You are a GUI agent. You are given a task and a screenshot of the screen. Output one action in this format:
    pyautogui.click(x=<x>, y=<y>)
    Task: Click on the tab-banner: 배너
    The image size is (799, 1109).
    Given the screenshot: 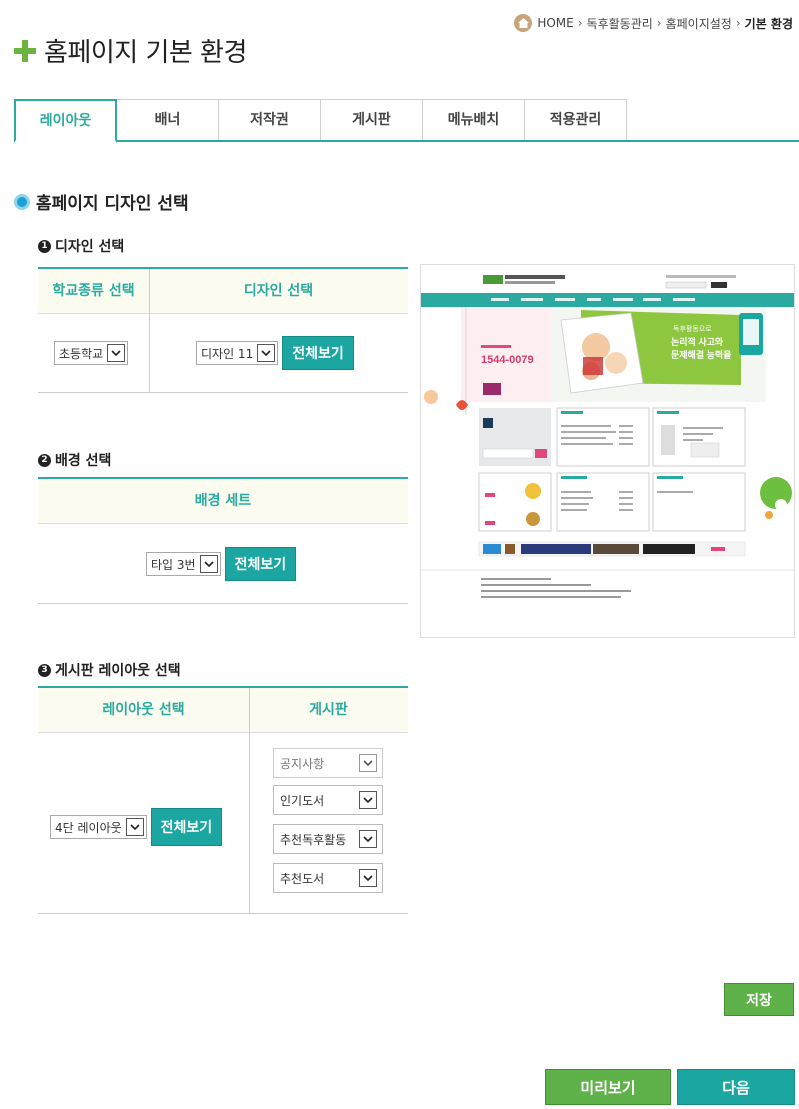 What is the action you would take?
    pyautogui.click(x=167, y=119)
    